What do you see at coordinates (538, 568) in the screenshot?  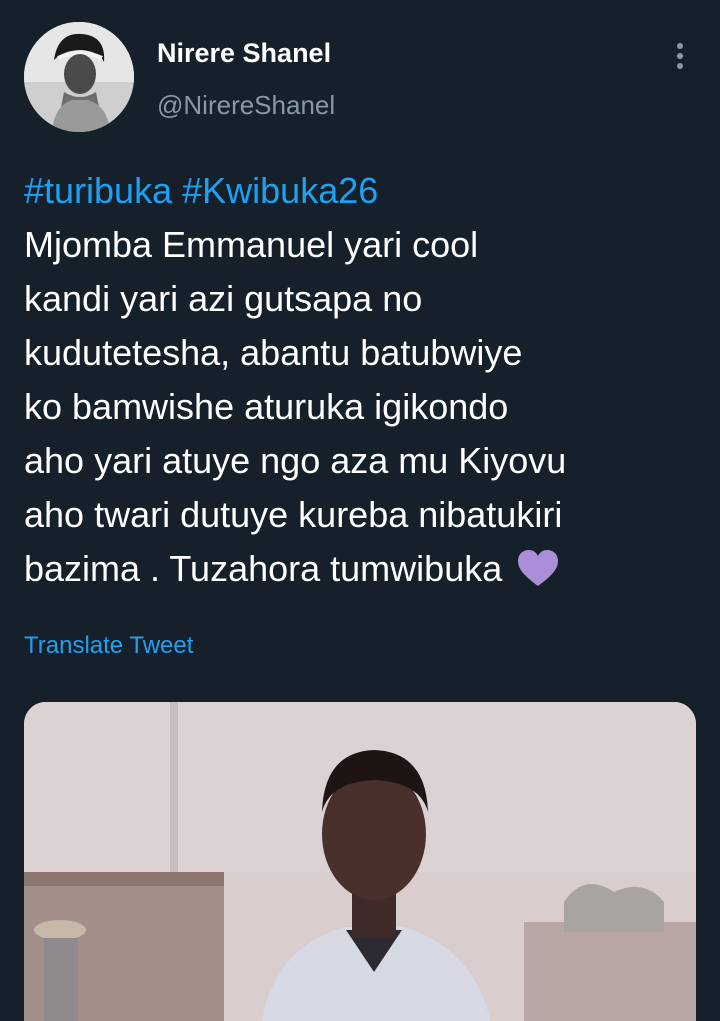 I see `purple-heart-icon` at bounding box center [538, 568].